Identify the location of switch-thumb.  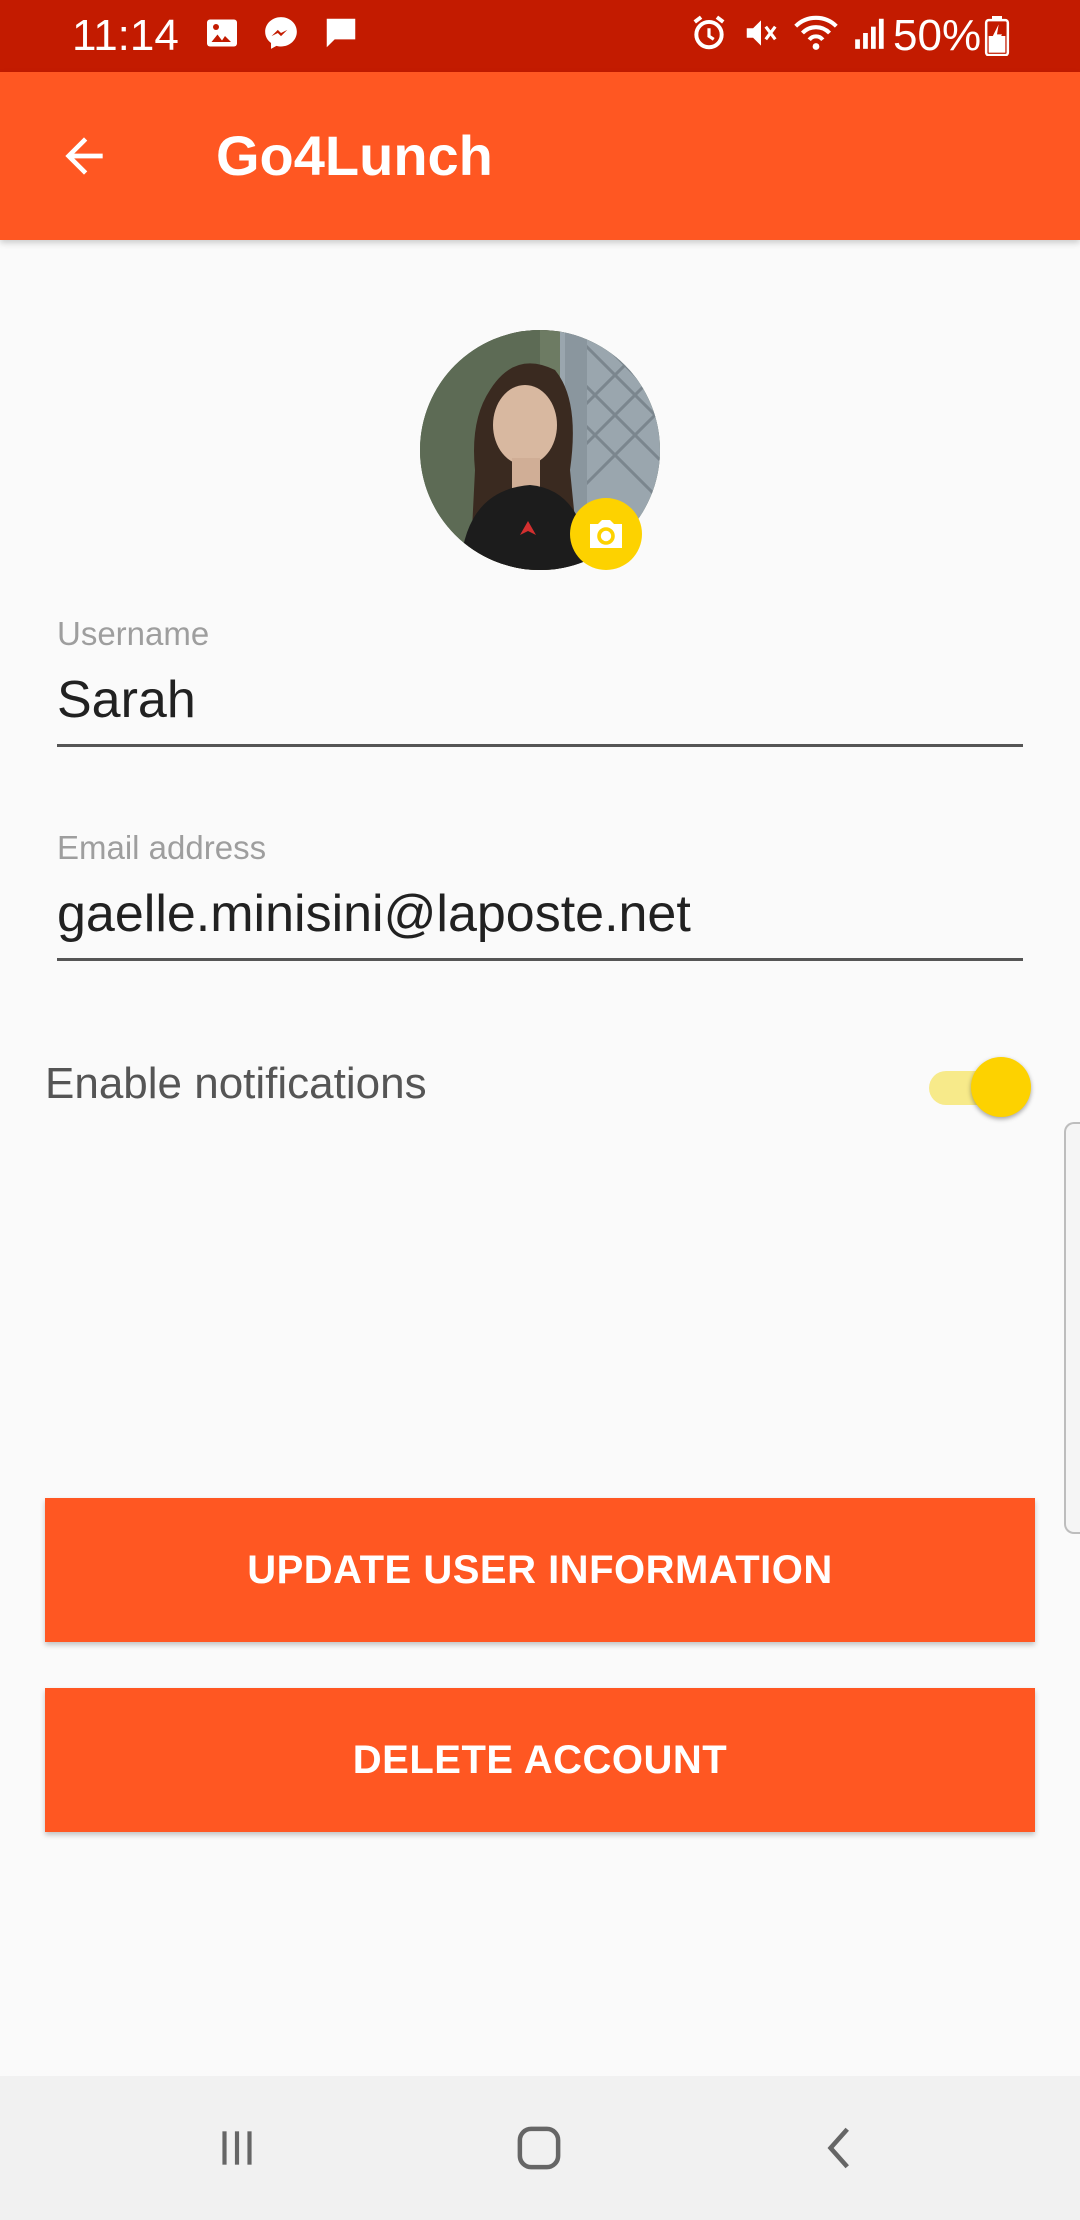
(1001, 1087).